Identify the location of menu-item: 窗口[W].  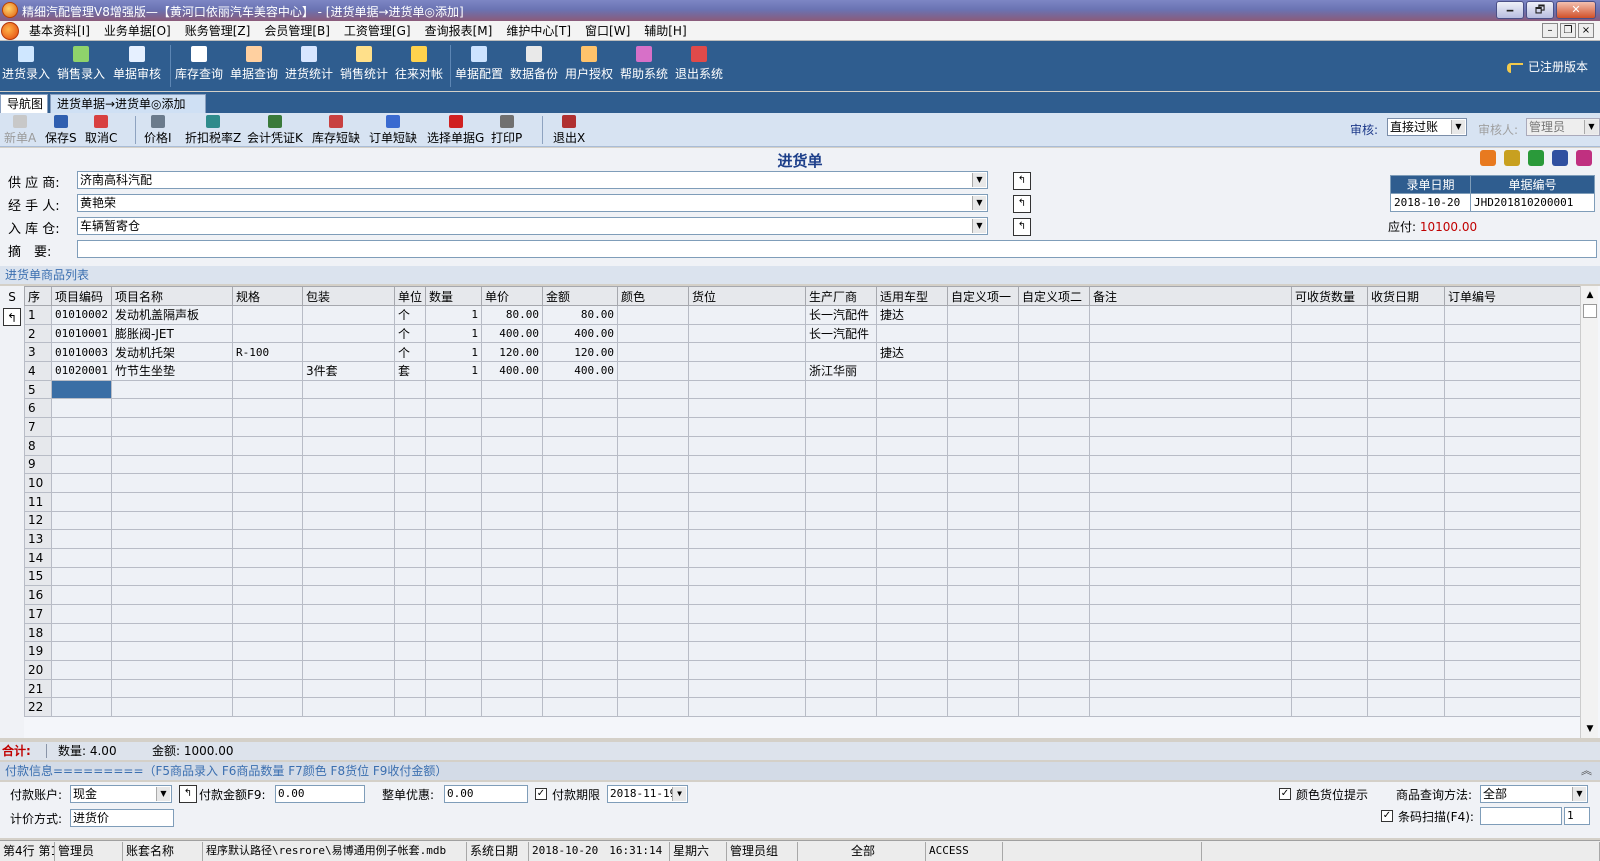
(607, 31).